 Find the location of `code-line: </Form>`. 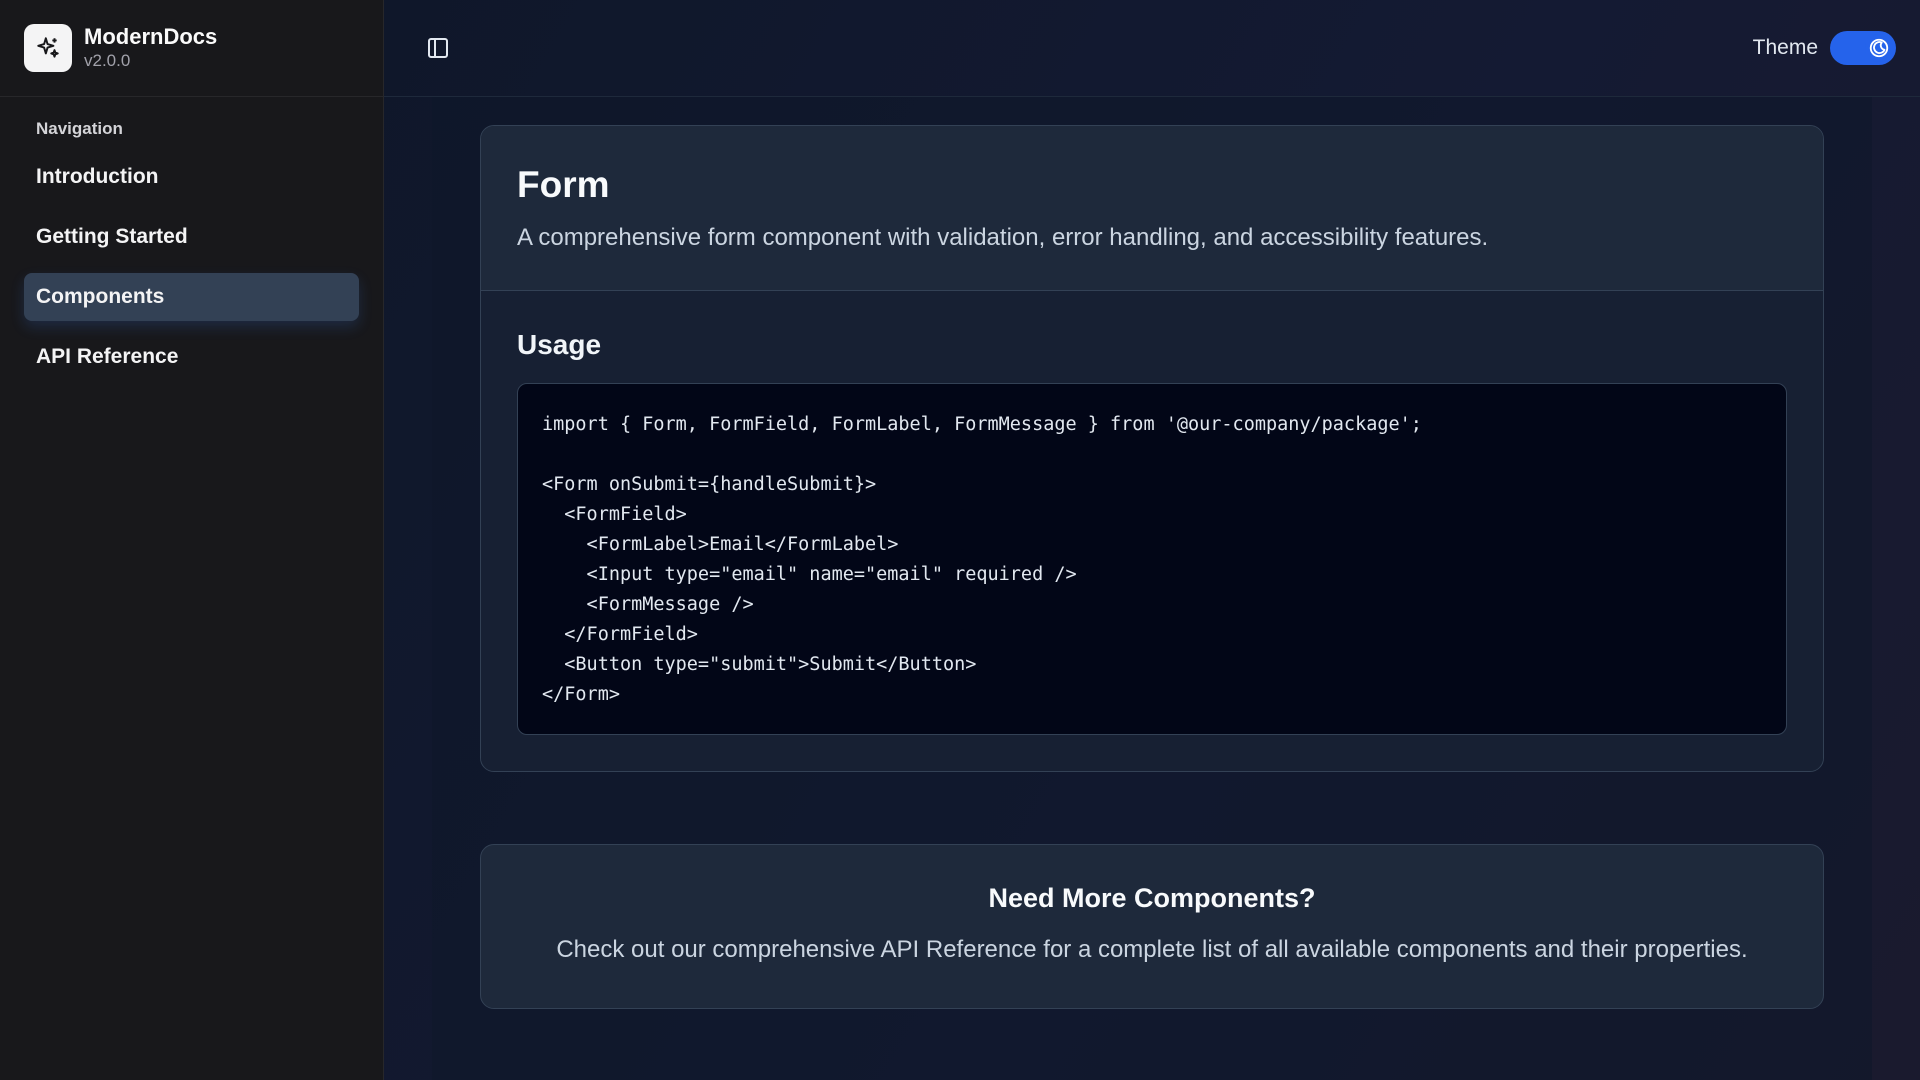

code-line: </Form> is located at coordinates (581, 694).